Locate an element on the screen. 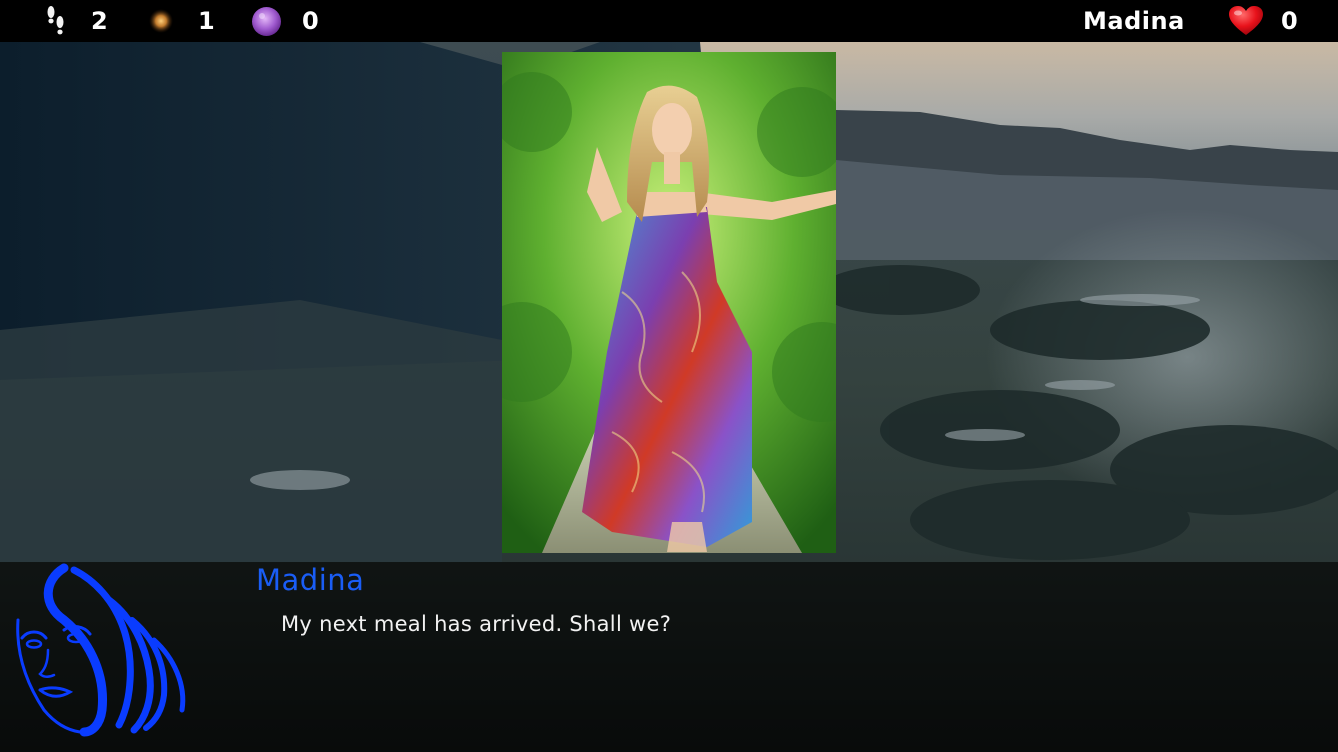 The image size is (1338, 752). dialog-text: My next meal has arrived. Shall we? is located at coordinates (476, 624).